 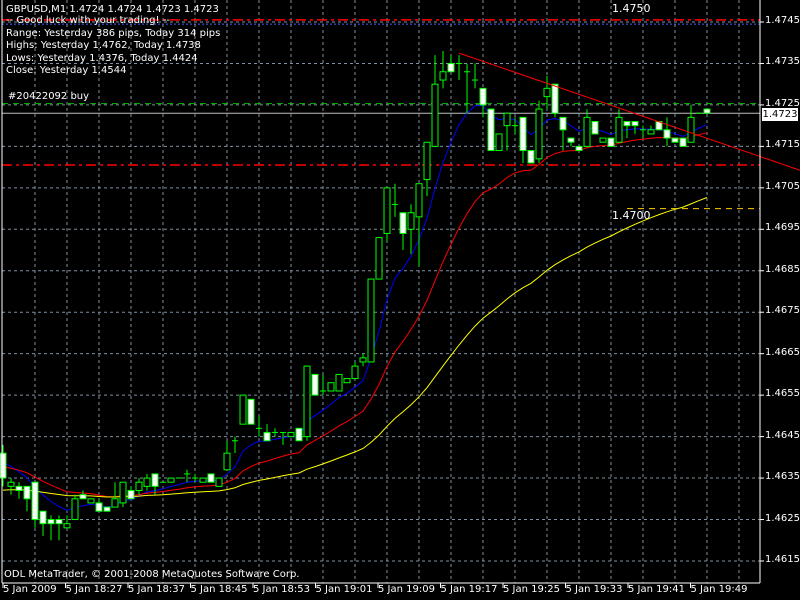 I want to click on order-label: #20422092 buy, so click(x=48, y=97).